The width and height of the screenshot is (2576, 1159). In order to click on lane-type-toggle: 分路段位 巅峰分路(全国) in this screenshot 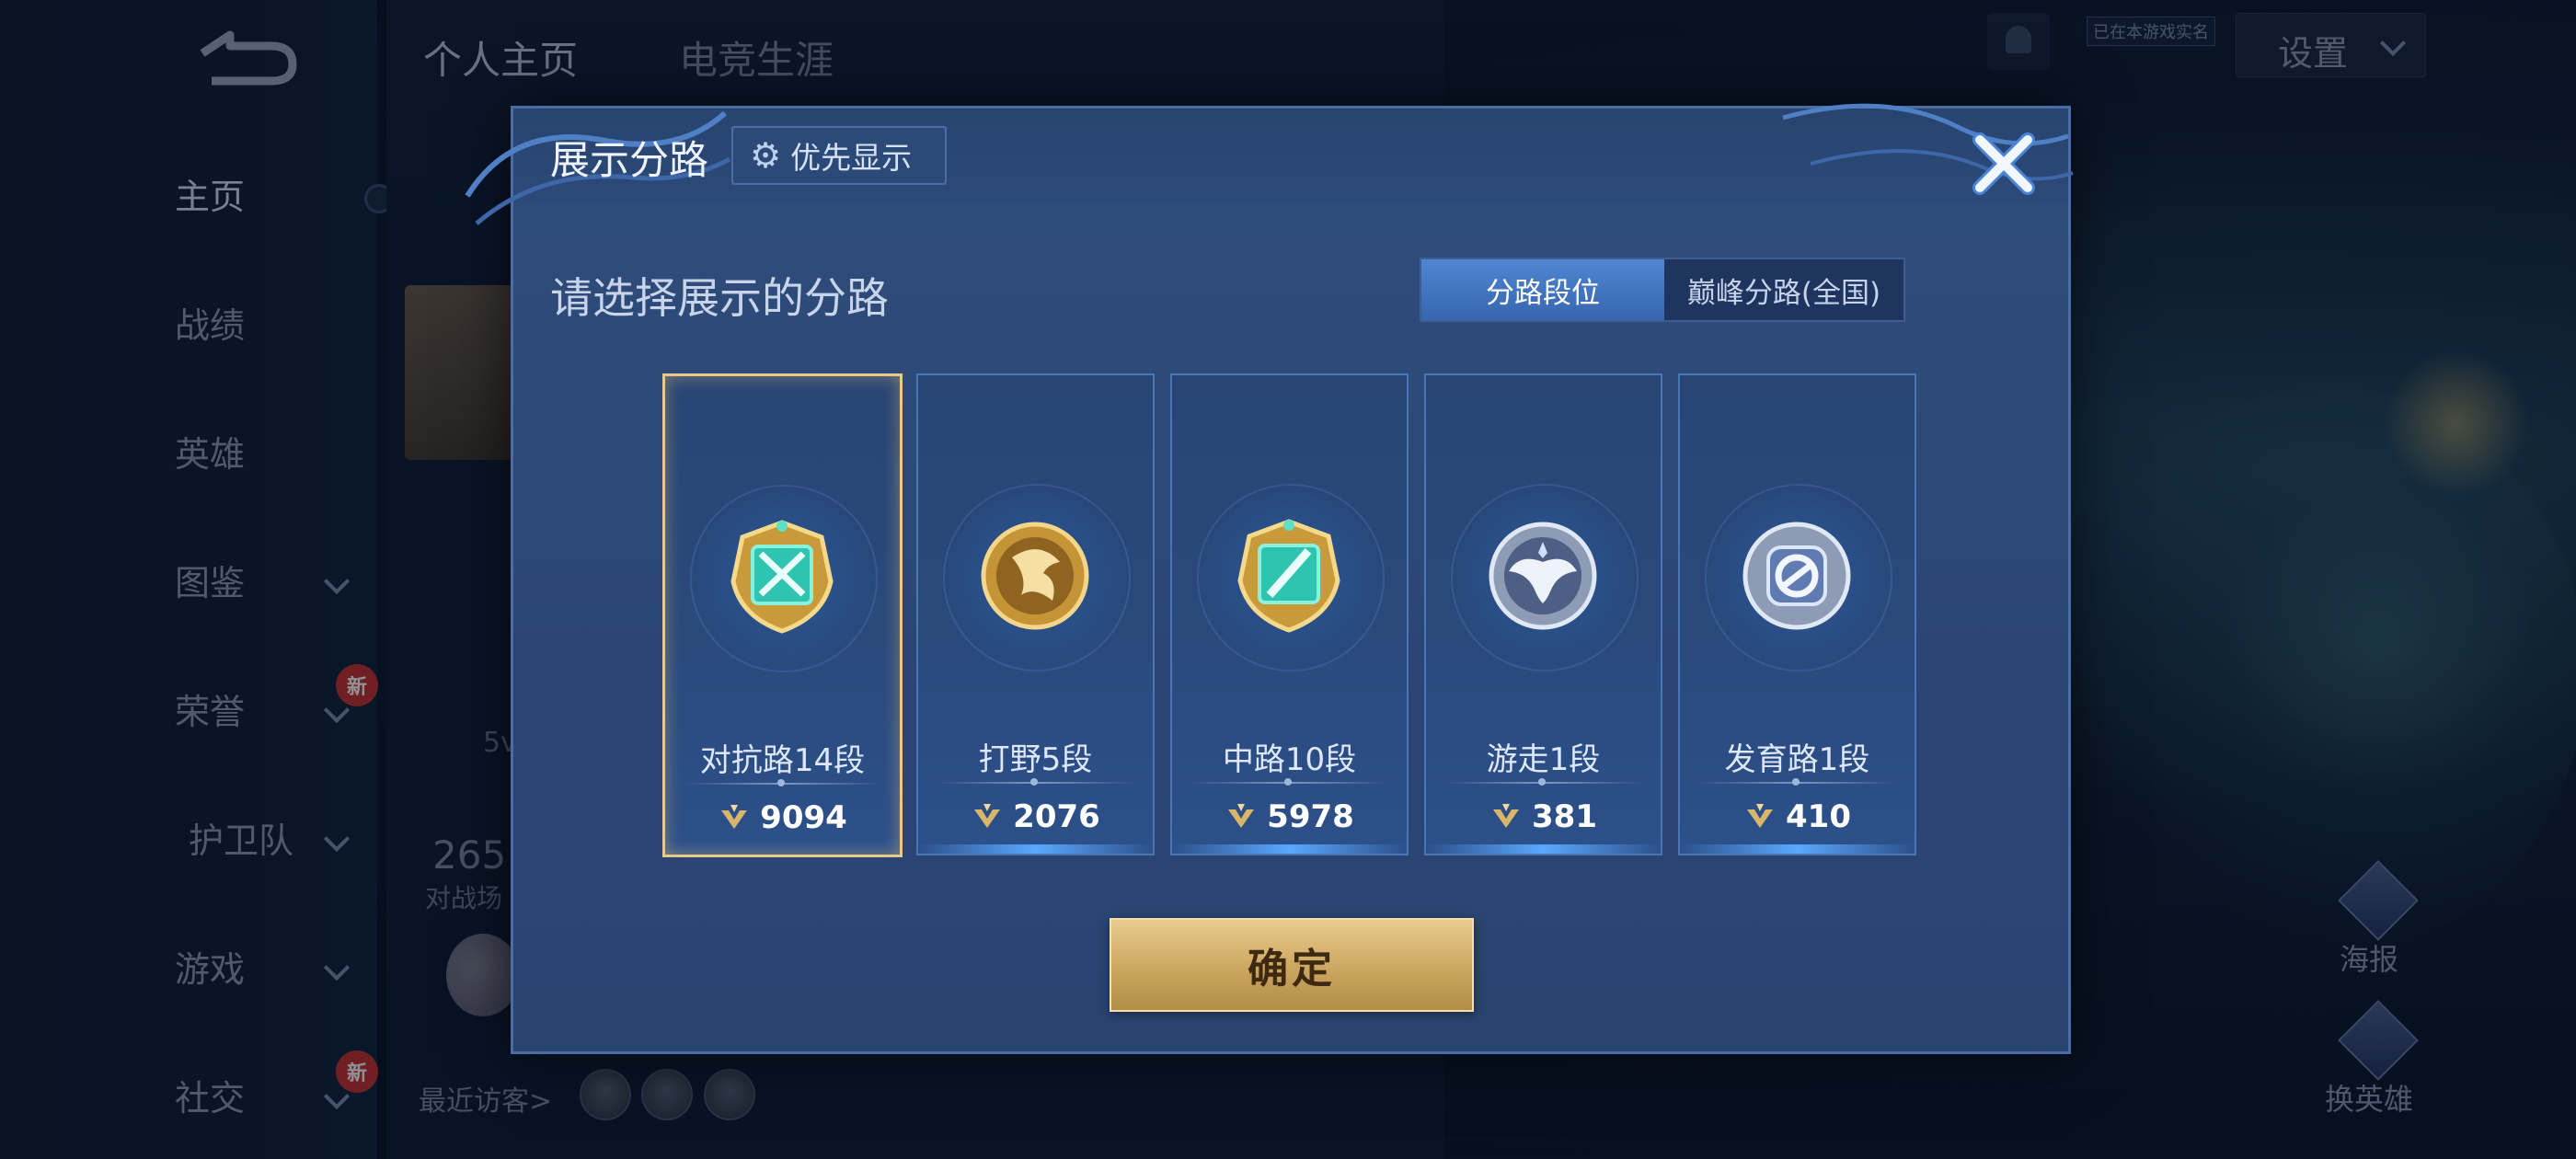, I will do `click(1662, 290)`.